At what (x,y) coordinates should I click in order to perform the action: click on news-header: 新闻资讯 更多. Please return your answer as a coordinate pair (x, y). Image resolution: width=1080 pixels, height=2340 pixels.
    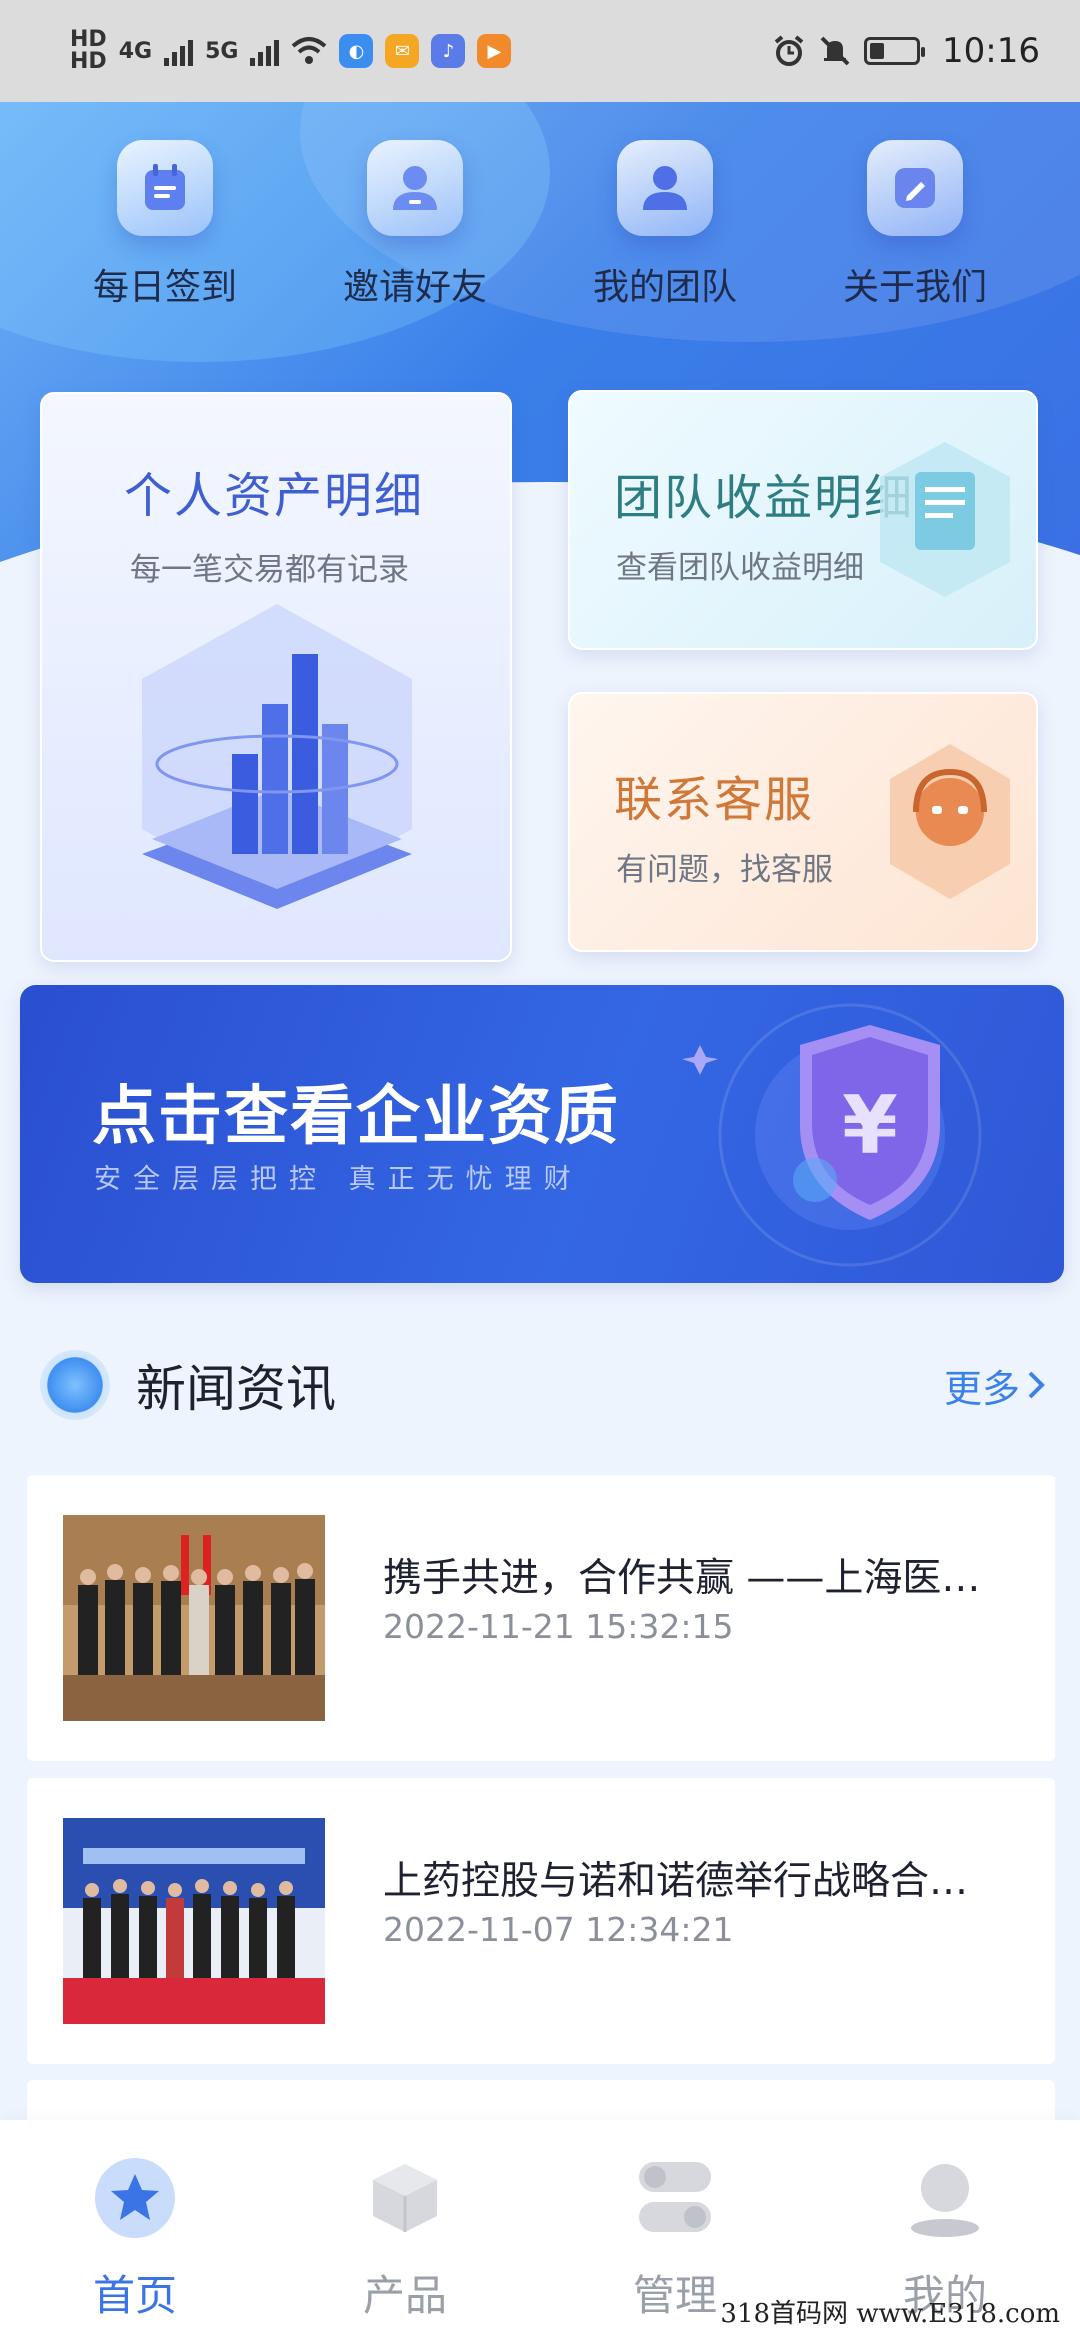
    Looking at the image, I should click on (545, 1385).